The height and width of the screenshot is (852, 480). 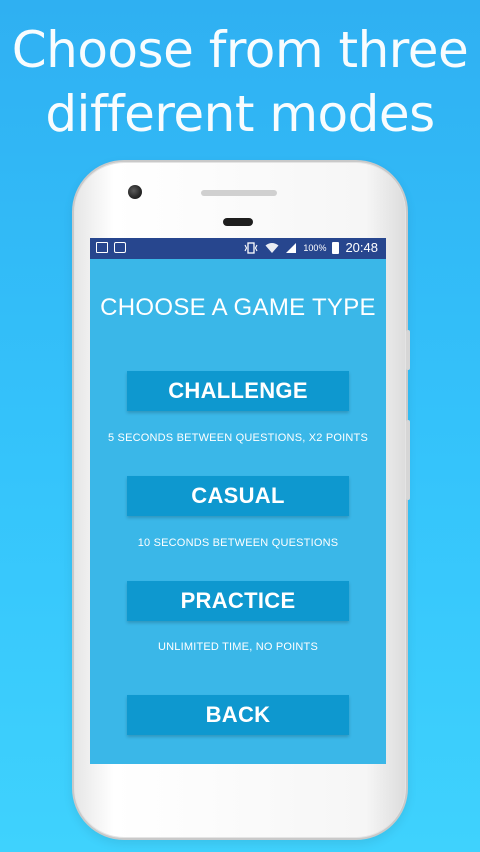 I want to click on promo-line-2: different modes, so click(x=240, y=114).